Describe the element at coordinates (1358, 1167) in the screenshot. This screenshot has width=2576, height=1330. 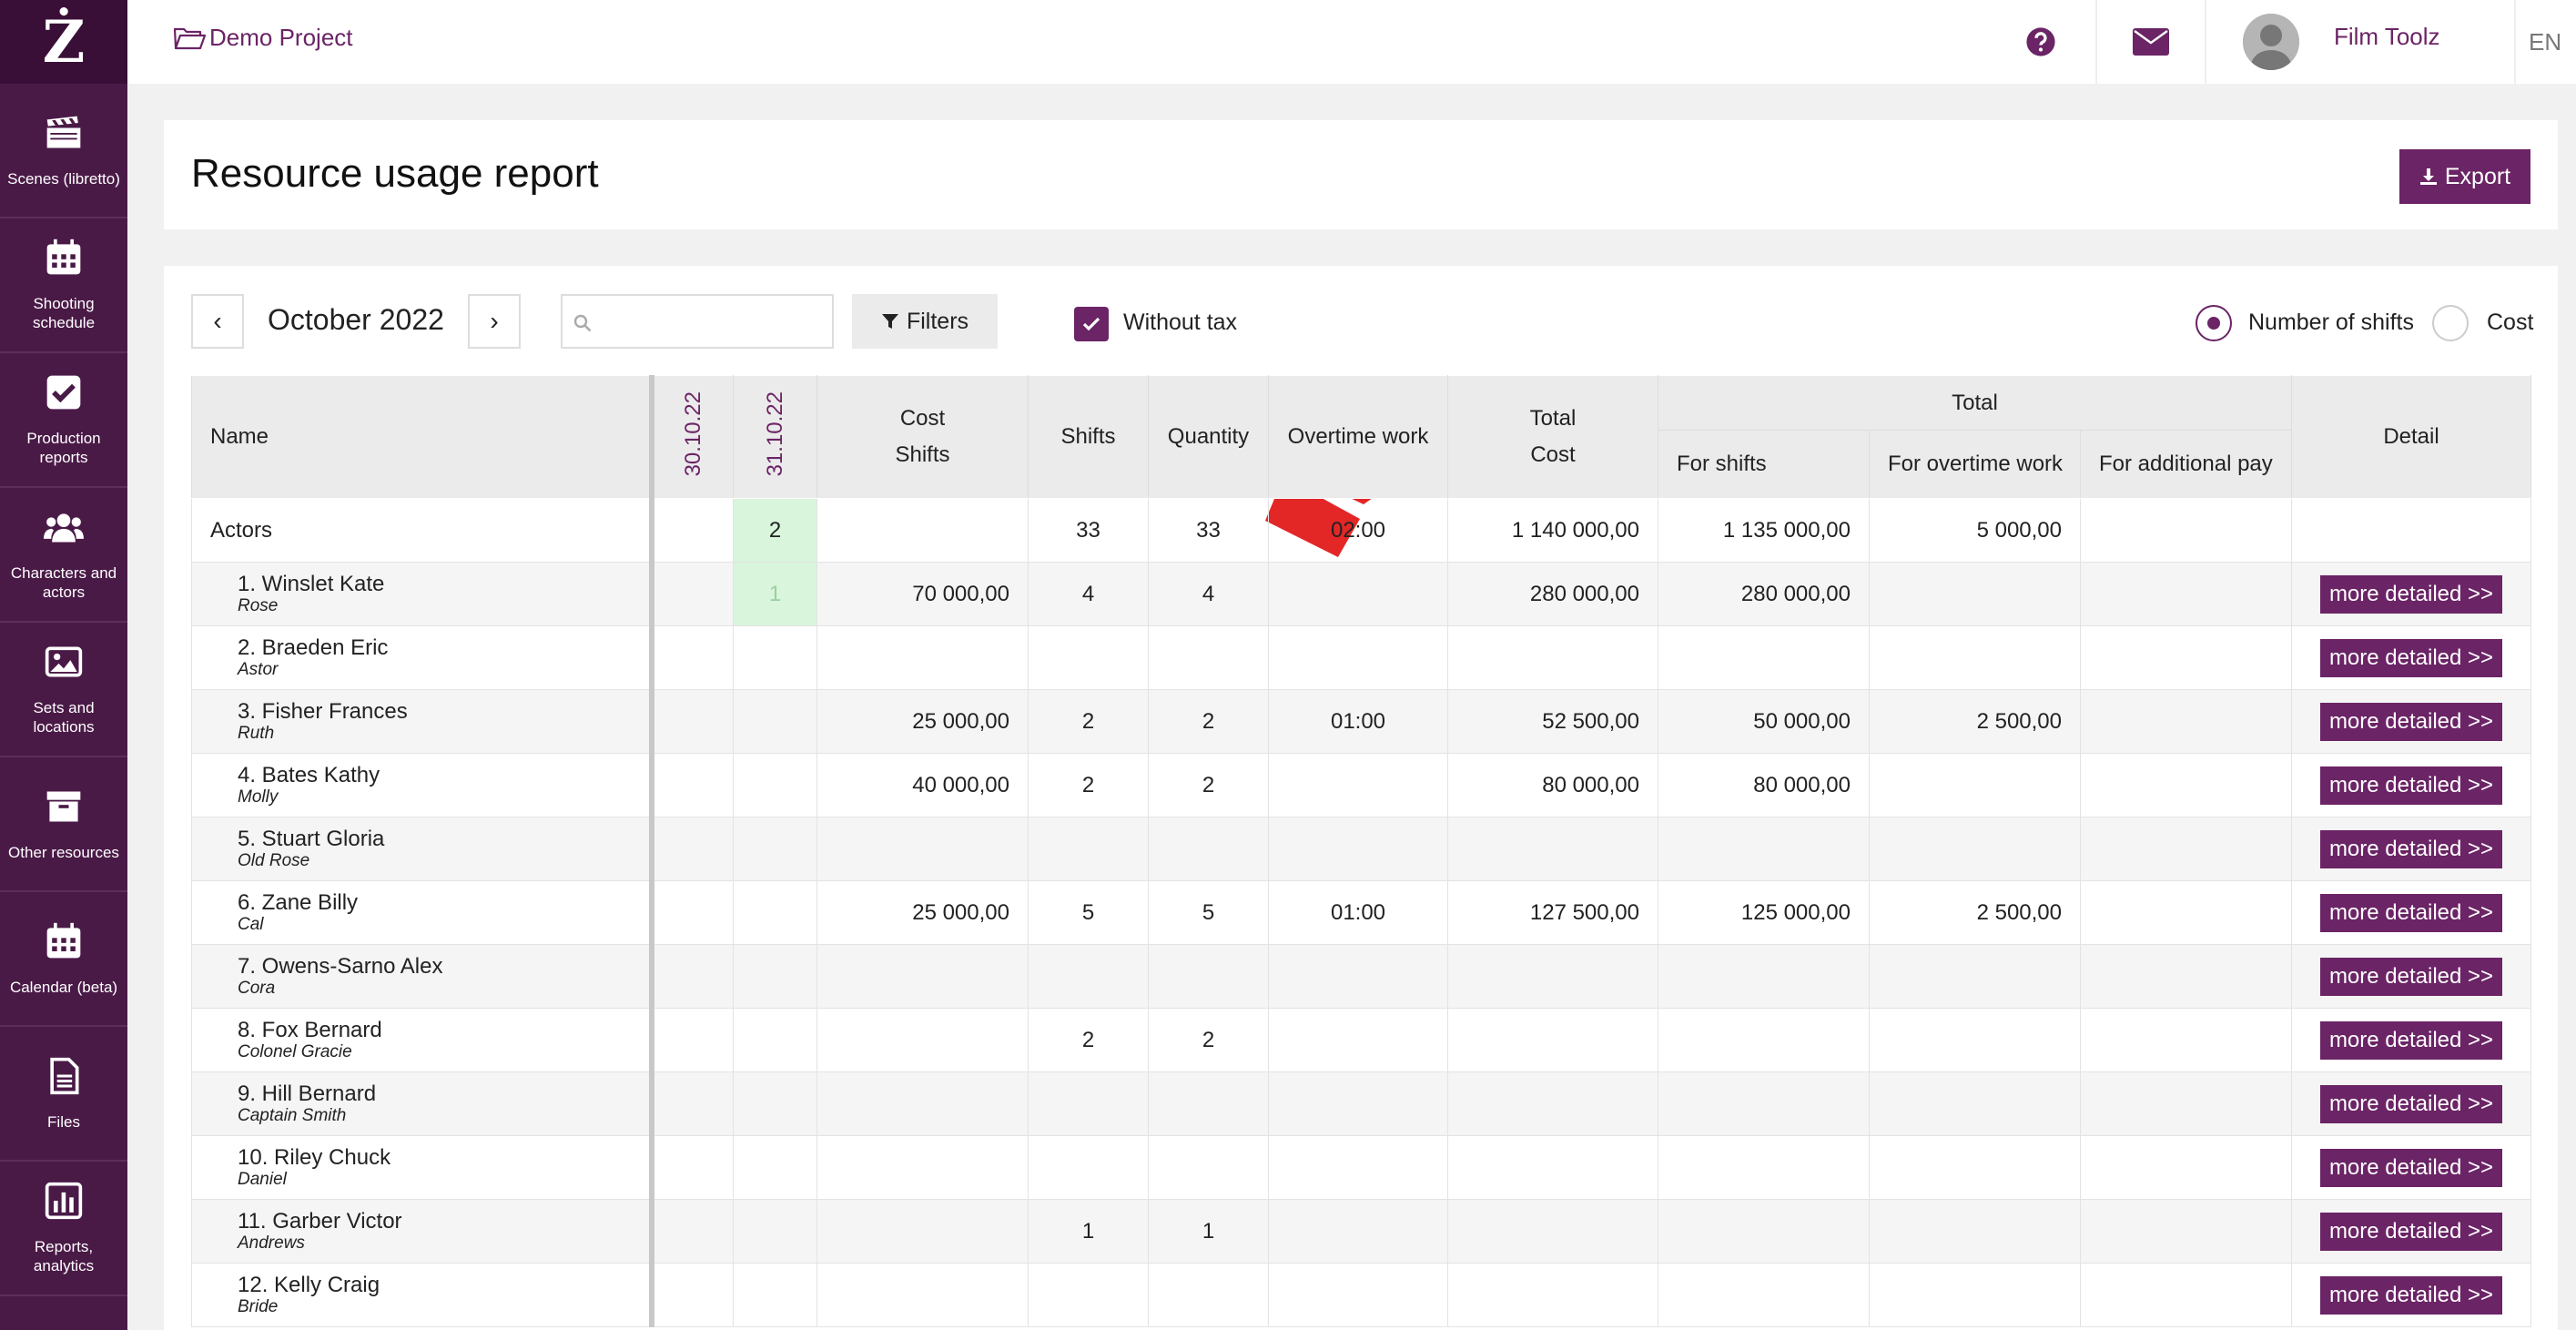
I see `cell-overtime` at that location.